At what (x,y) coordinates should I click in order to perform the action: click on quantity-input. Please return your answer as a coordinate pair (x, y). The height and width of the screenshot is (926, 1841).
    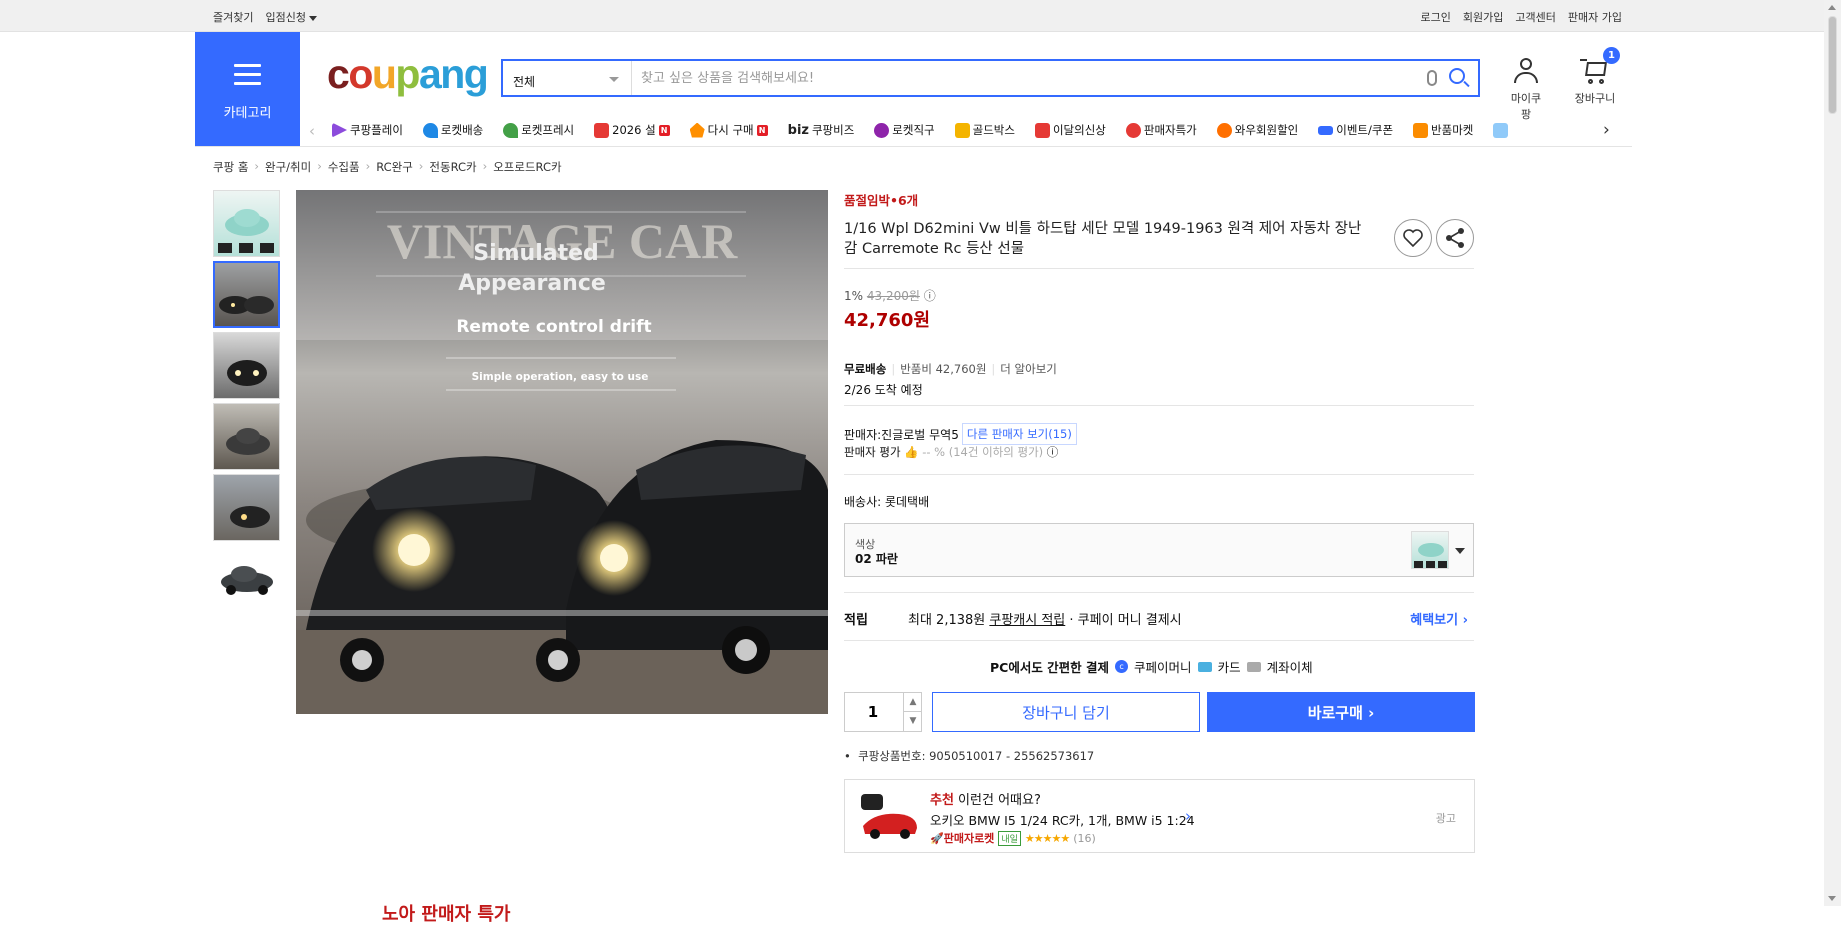
    Looking at the image, I should click on (873, 712).